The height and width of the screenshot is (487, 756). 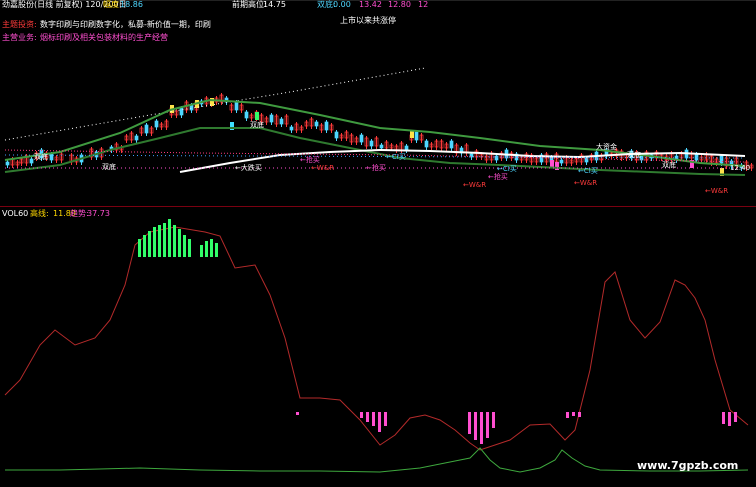 What do you see at coordinates (249, 4) in the screenshot?
I see `prev-high-label: 前期高位:` at bounding box center [249, 4].